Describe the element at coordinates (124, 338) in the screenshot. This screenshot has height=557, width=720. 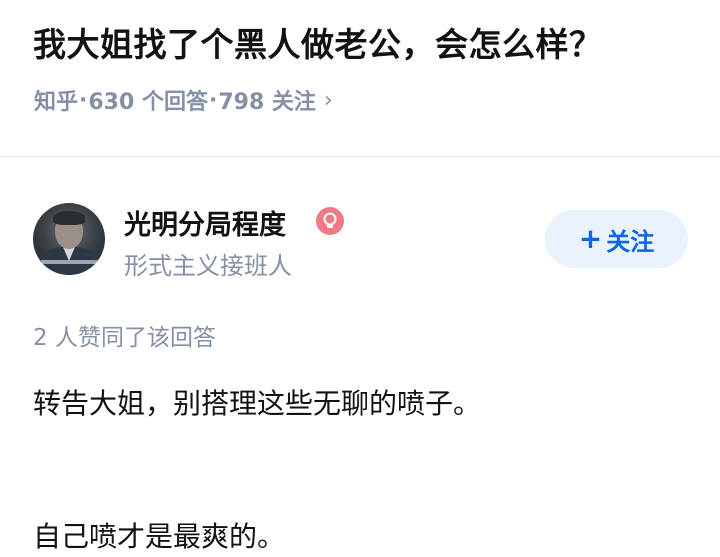
I see `vote-count: 2 人赞同了该回答` at that location.